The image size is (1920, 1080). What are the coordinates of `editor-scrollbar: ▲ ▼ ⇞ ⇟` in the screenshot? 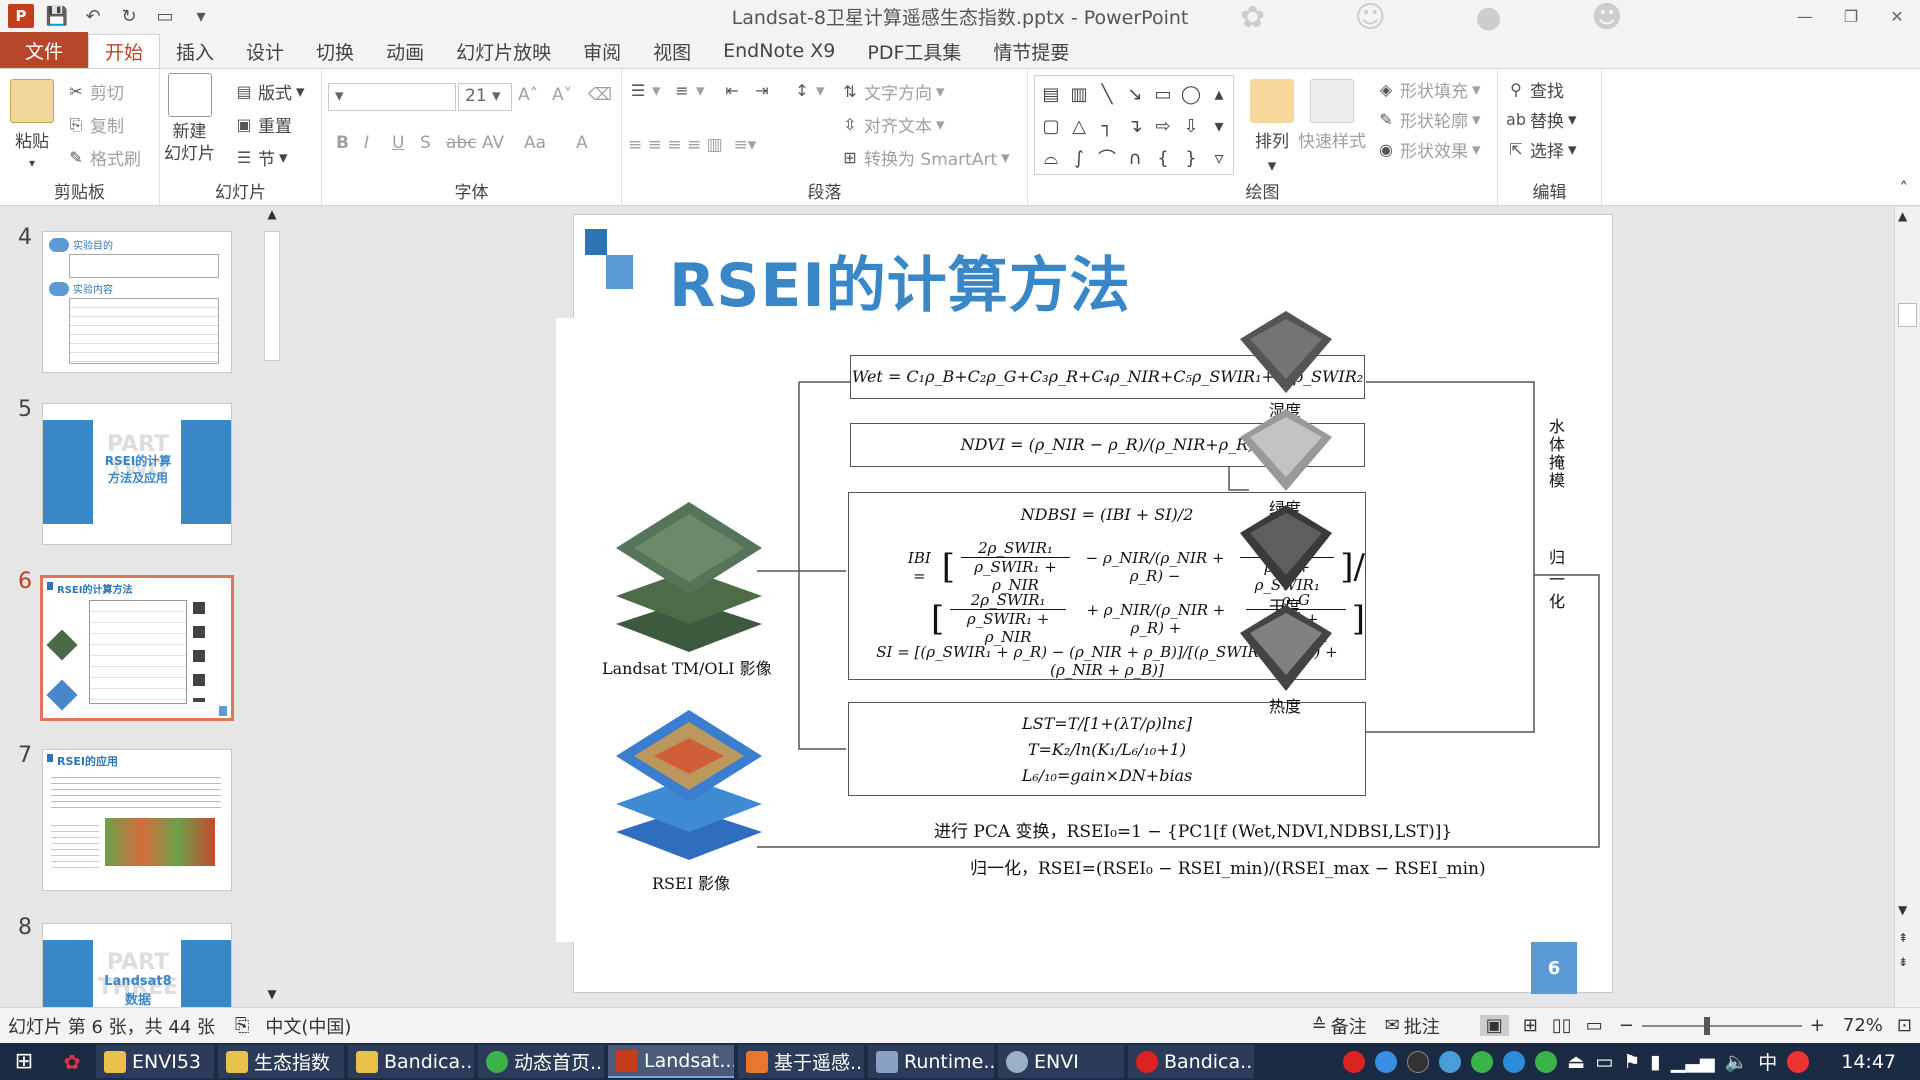 It's located at (1907, 607).